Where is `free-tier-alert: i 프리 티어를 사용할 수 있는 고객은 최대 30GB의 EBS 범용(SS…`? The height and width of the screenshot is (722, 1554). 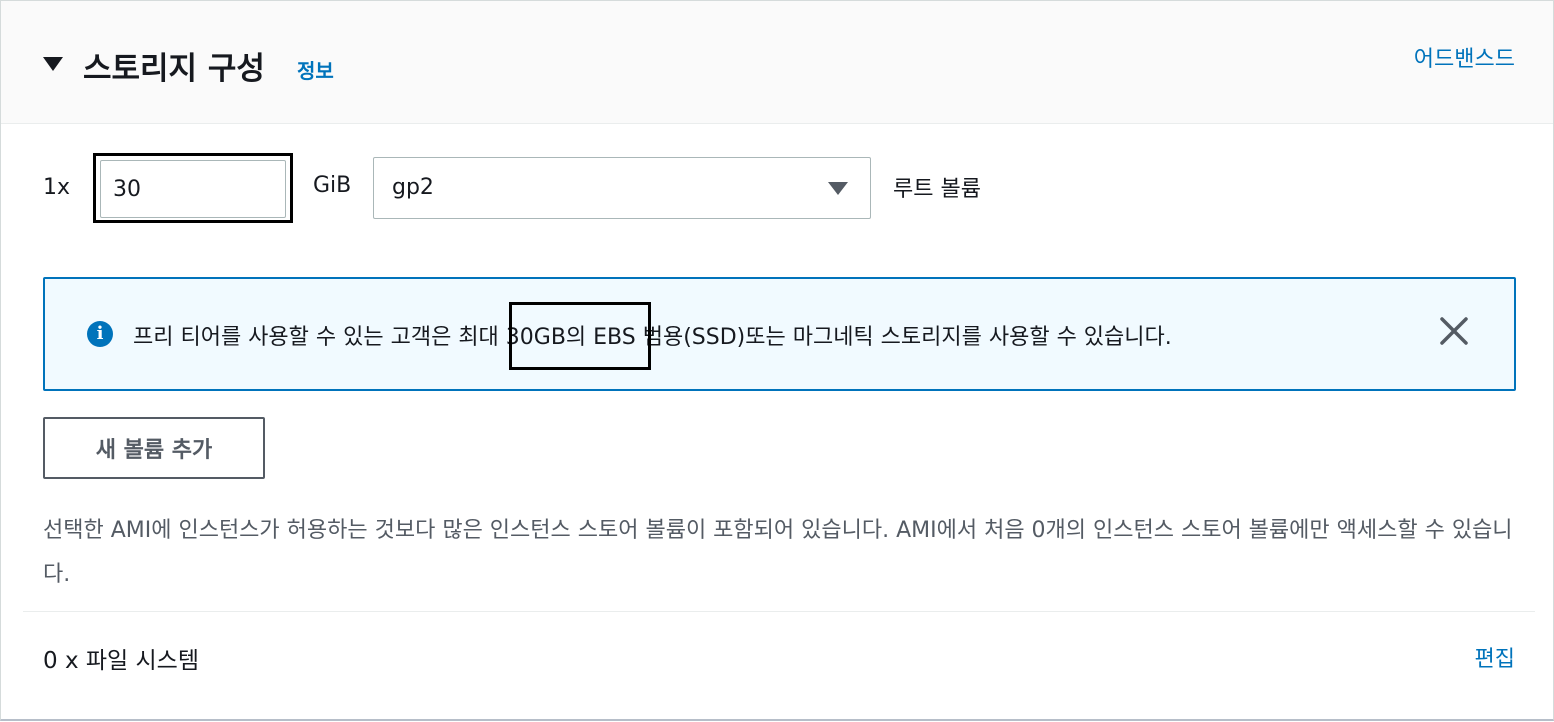
free-tier-alert: i 프리 티어를 사용할 수 있는 고객은 최대 30GB의 EBS 범용(SS… is located at coordinates (779, 334).